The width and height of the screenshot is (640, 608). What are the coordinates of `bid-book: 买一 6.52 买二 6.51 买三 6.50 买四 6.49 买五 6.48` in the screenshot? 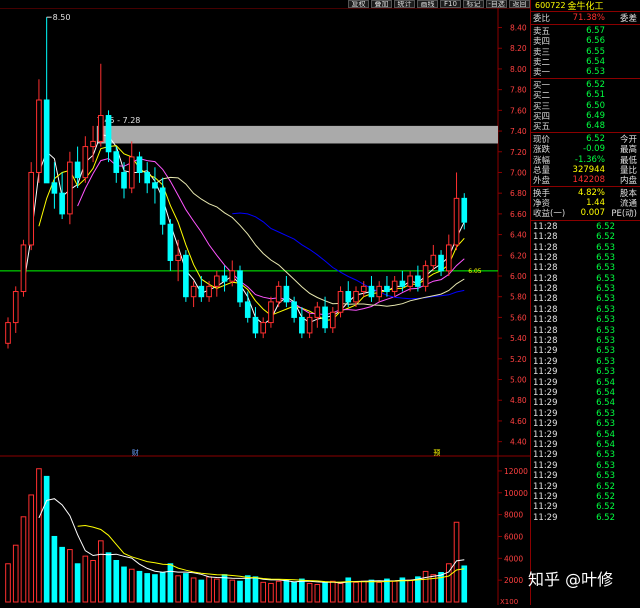 It's located at (585, 106).